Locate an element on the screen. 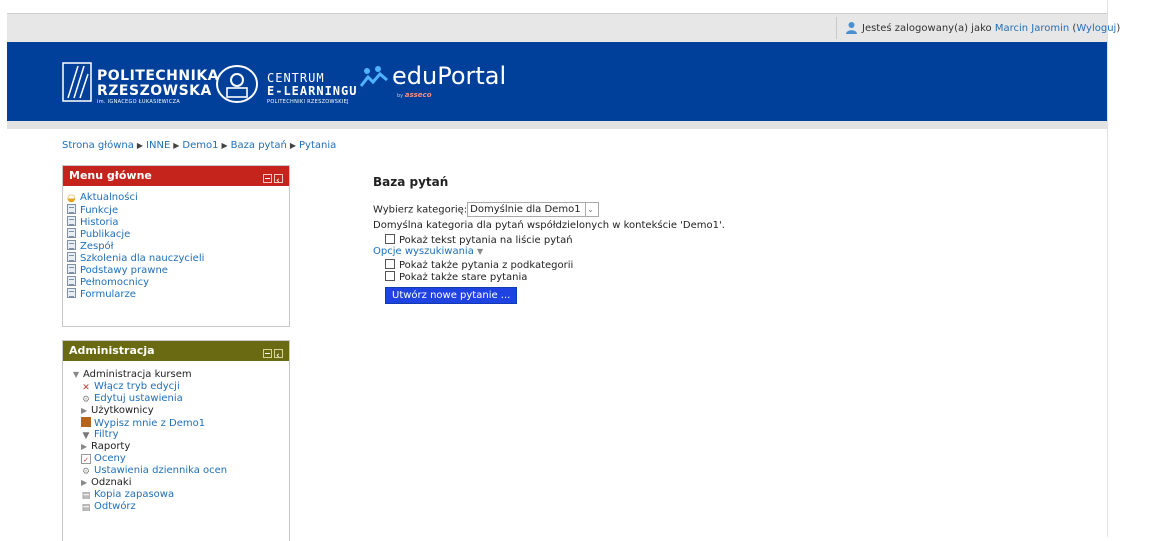 This screenshot has height=541, width=1149. menu-item-label: Funkcje is located at coordinates (99, 210).